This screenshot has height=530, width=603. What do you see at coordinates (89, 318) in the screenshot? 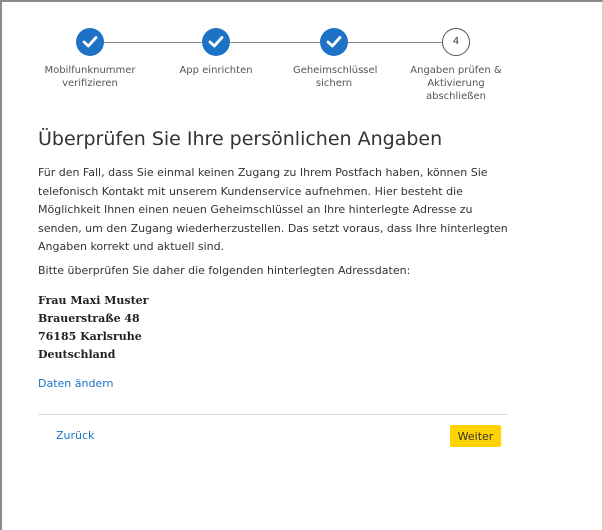
I see `address-street: Brauerstraße 48` at bounding box center [89, 318].